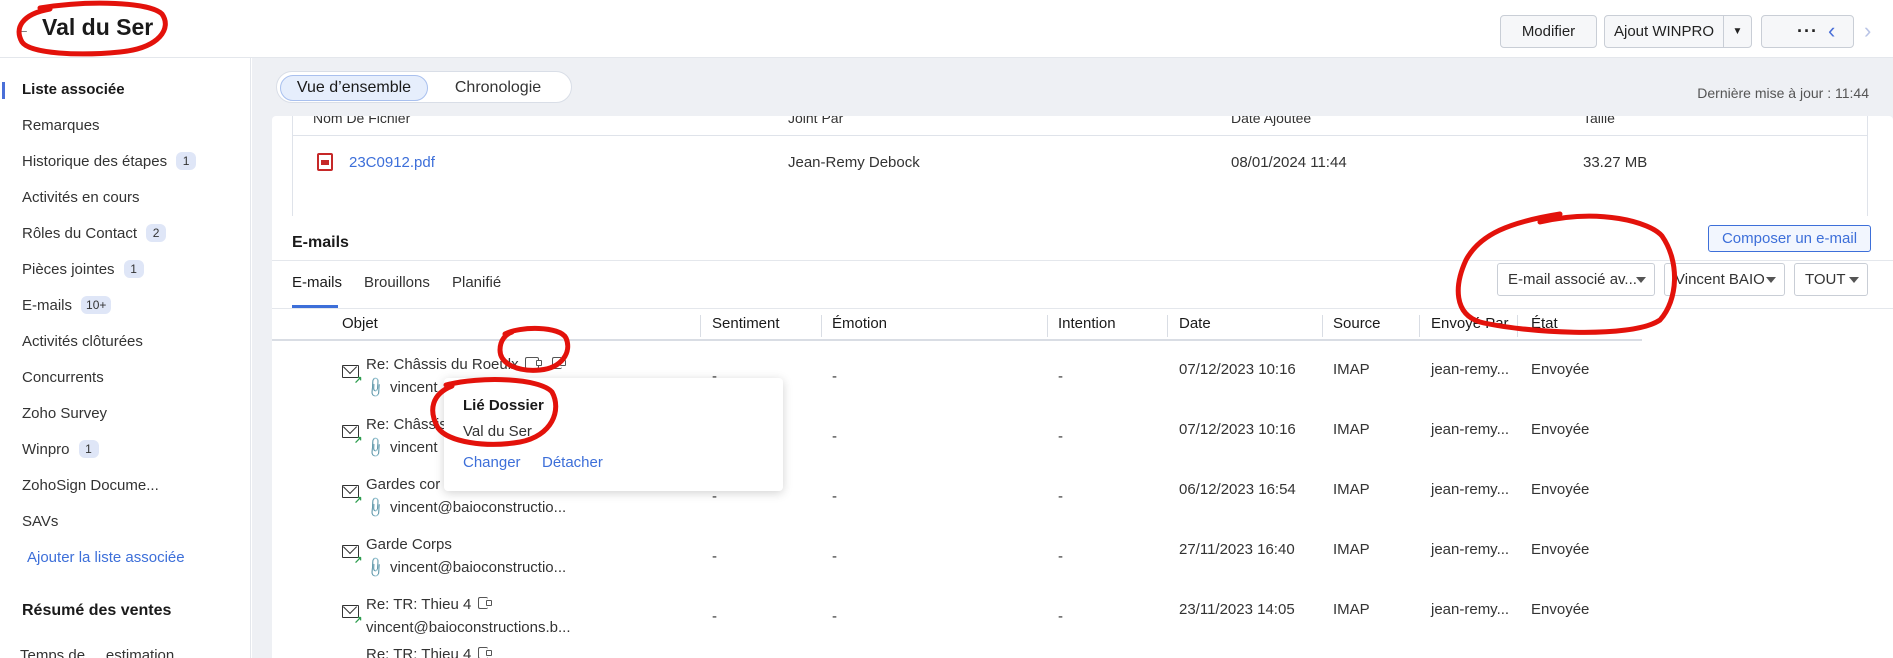  I want to click on more-actions-icon: ···, so click(1807, 31).